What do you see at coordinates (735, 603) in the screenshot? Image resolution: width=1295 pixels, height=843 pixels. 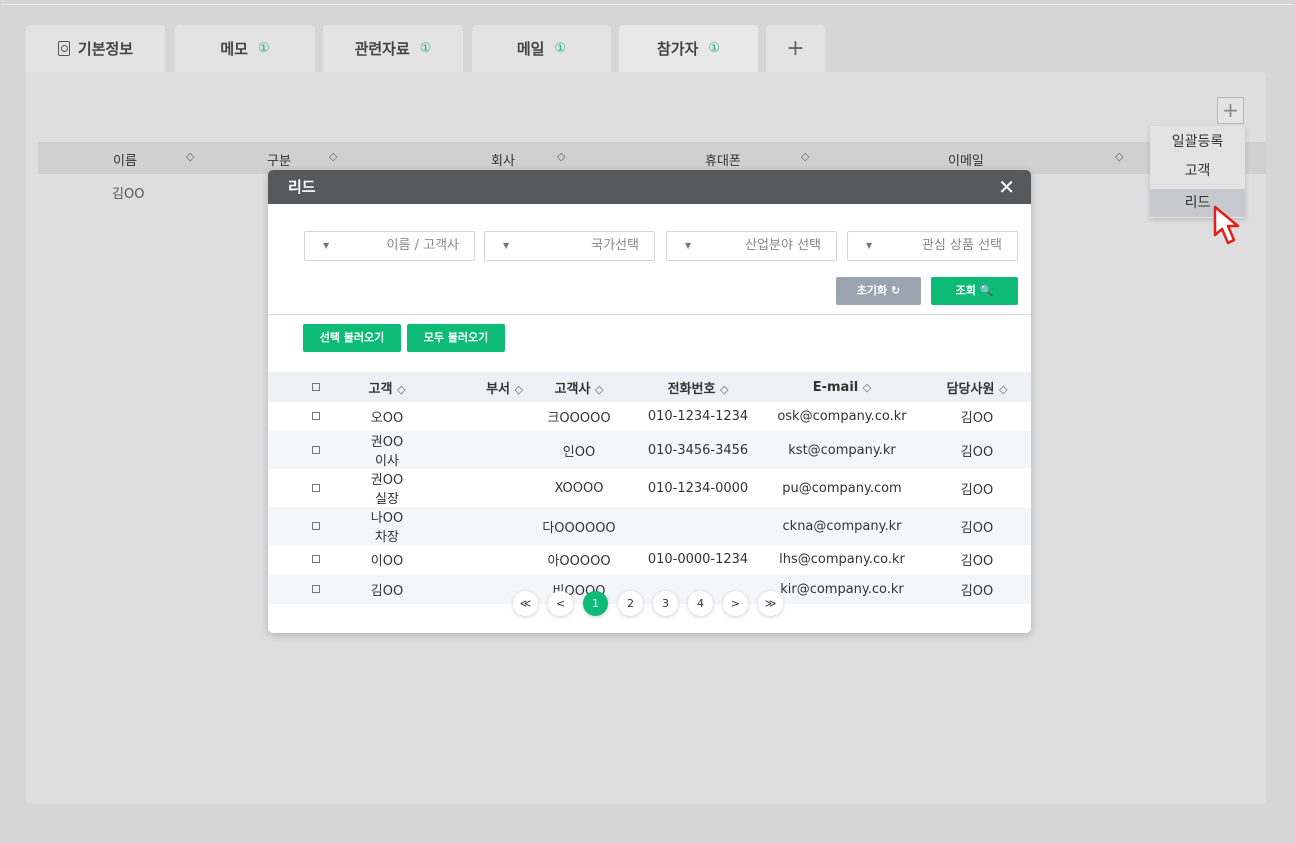 I see `page-button: >` at bounding box center [735, 603].